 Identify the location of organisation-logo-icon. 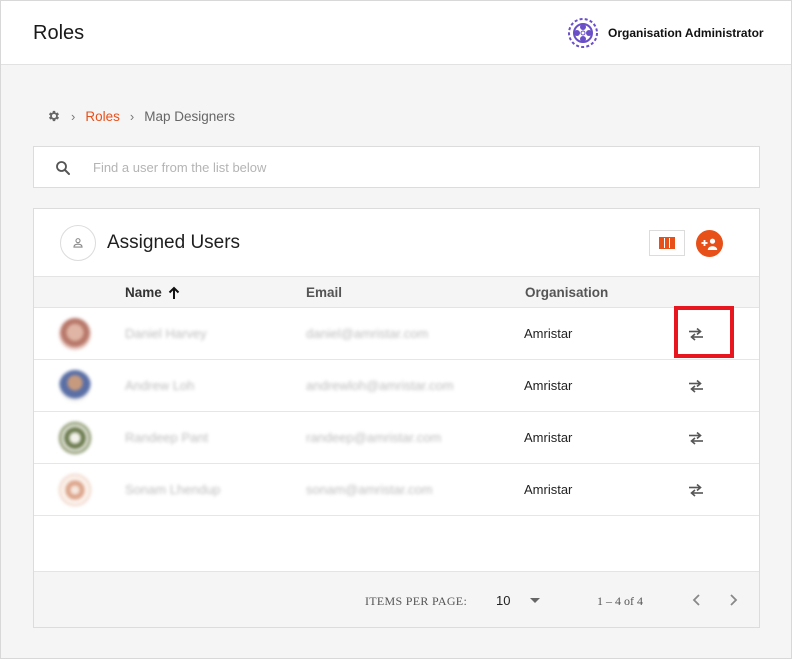
(583, 33).